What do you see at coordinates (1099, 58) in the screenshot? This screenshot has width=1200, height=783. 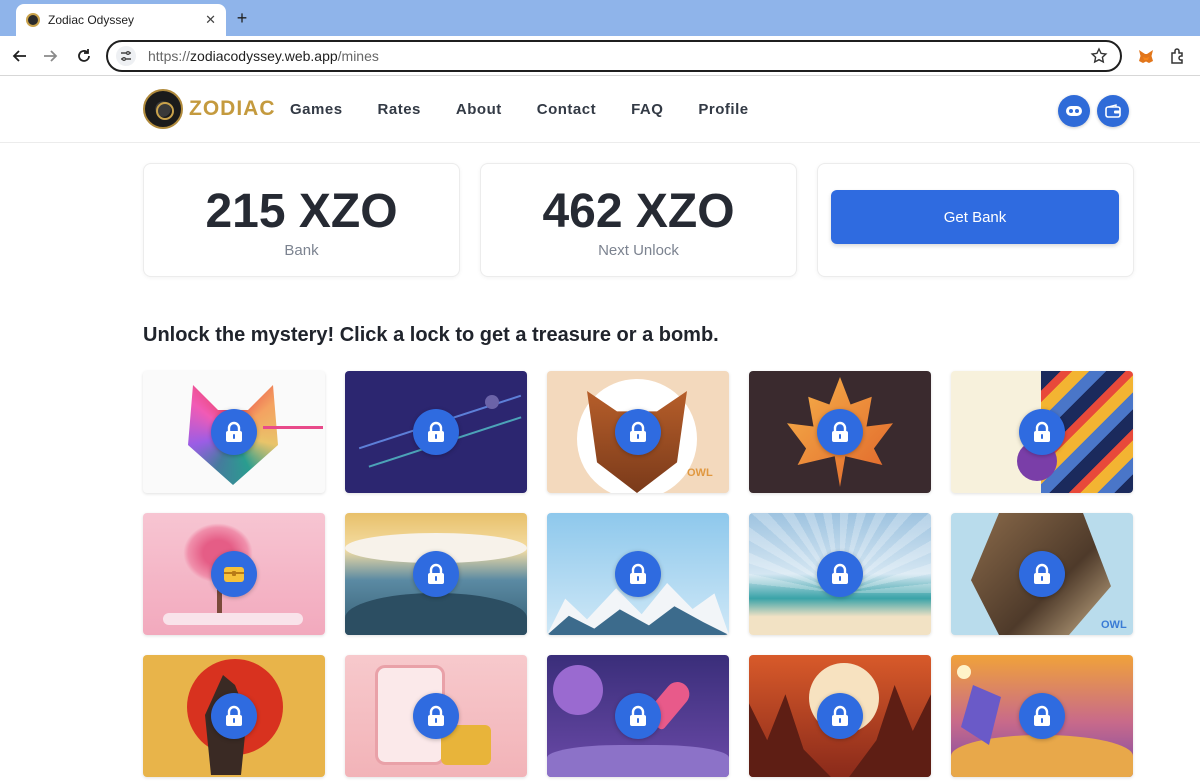 I see `bookmark-star-icon` at bounding box center [1099, 58].